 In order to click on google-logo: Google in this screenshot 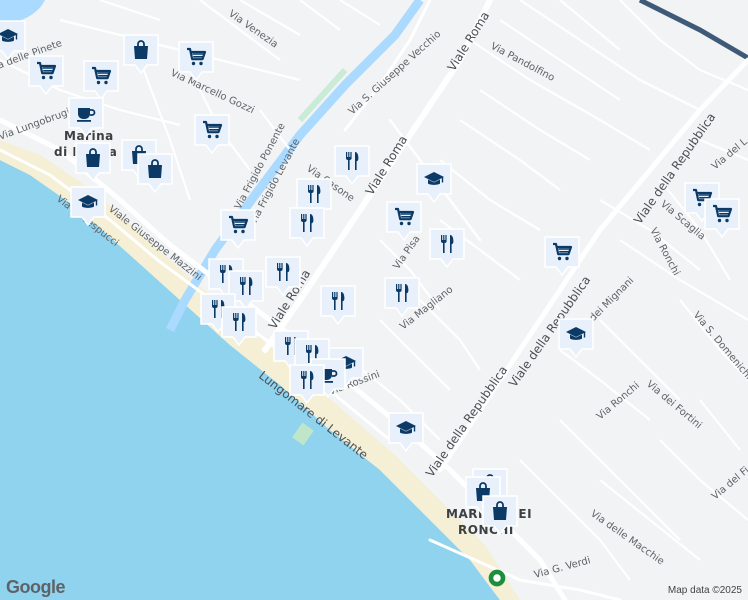, I will do `click(36, 587)`.